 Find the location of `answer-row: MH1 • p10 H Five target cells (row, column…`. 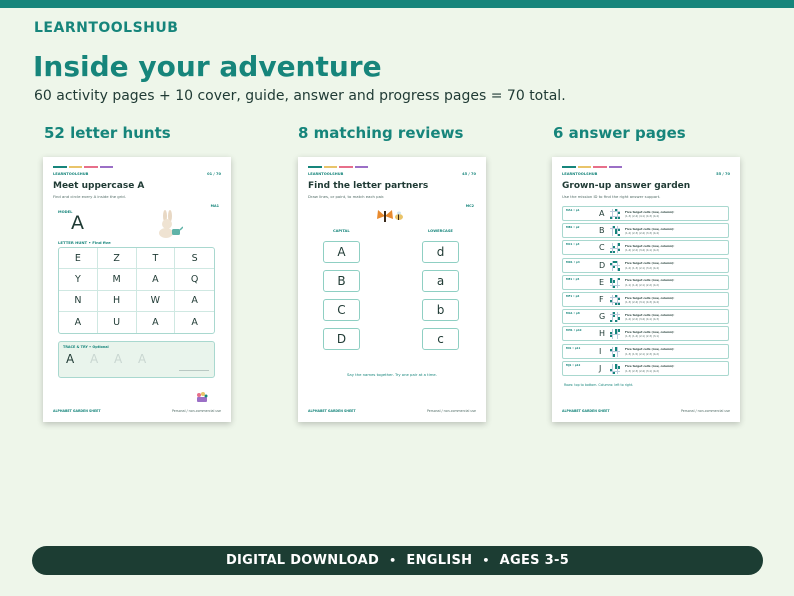

answer-row: MH1 • p10 H Five target cells (row, column… is located at coordinates (645, 334).